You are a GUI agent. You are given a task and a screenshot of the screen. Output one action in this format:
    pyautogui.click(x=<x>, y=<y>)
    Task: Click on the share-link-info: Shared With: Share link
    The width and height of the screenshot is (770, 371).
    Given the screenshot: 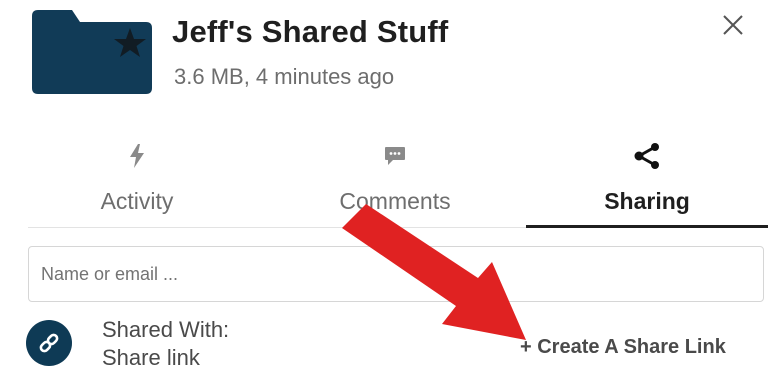 What is the action you would take?
    pyautogui.click(x=165, y=343)
    